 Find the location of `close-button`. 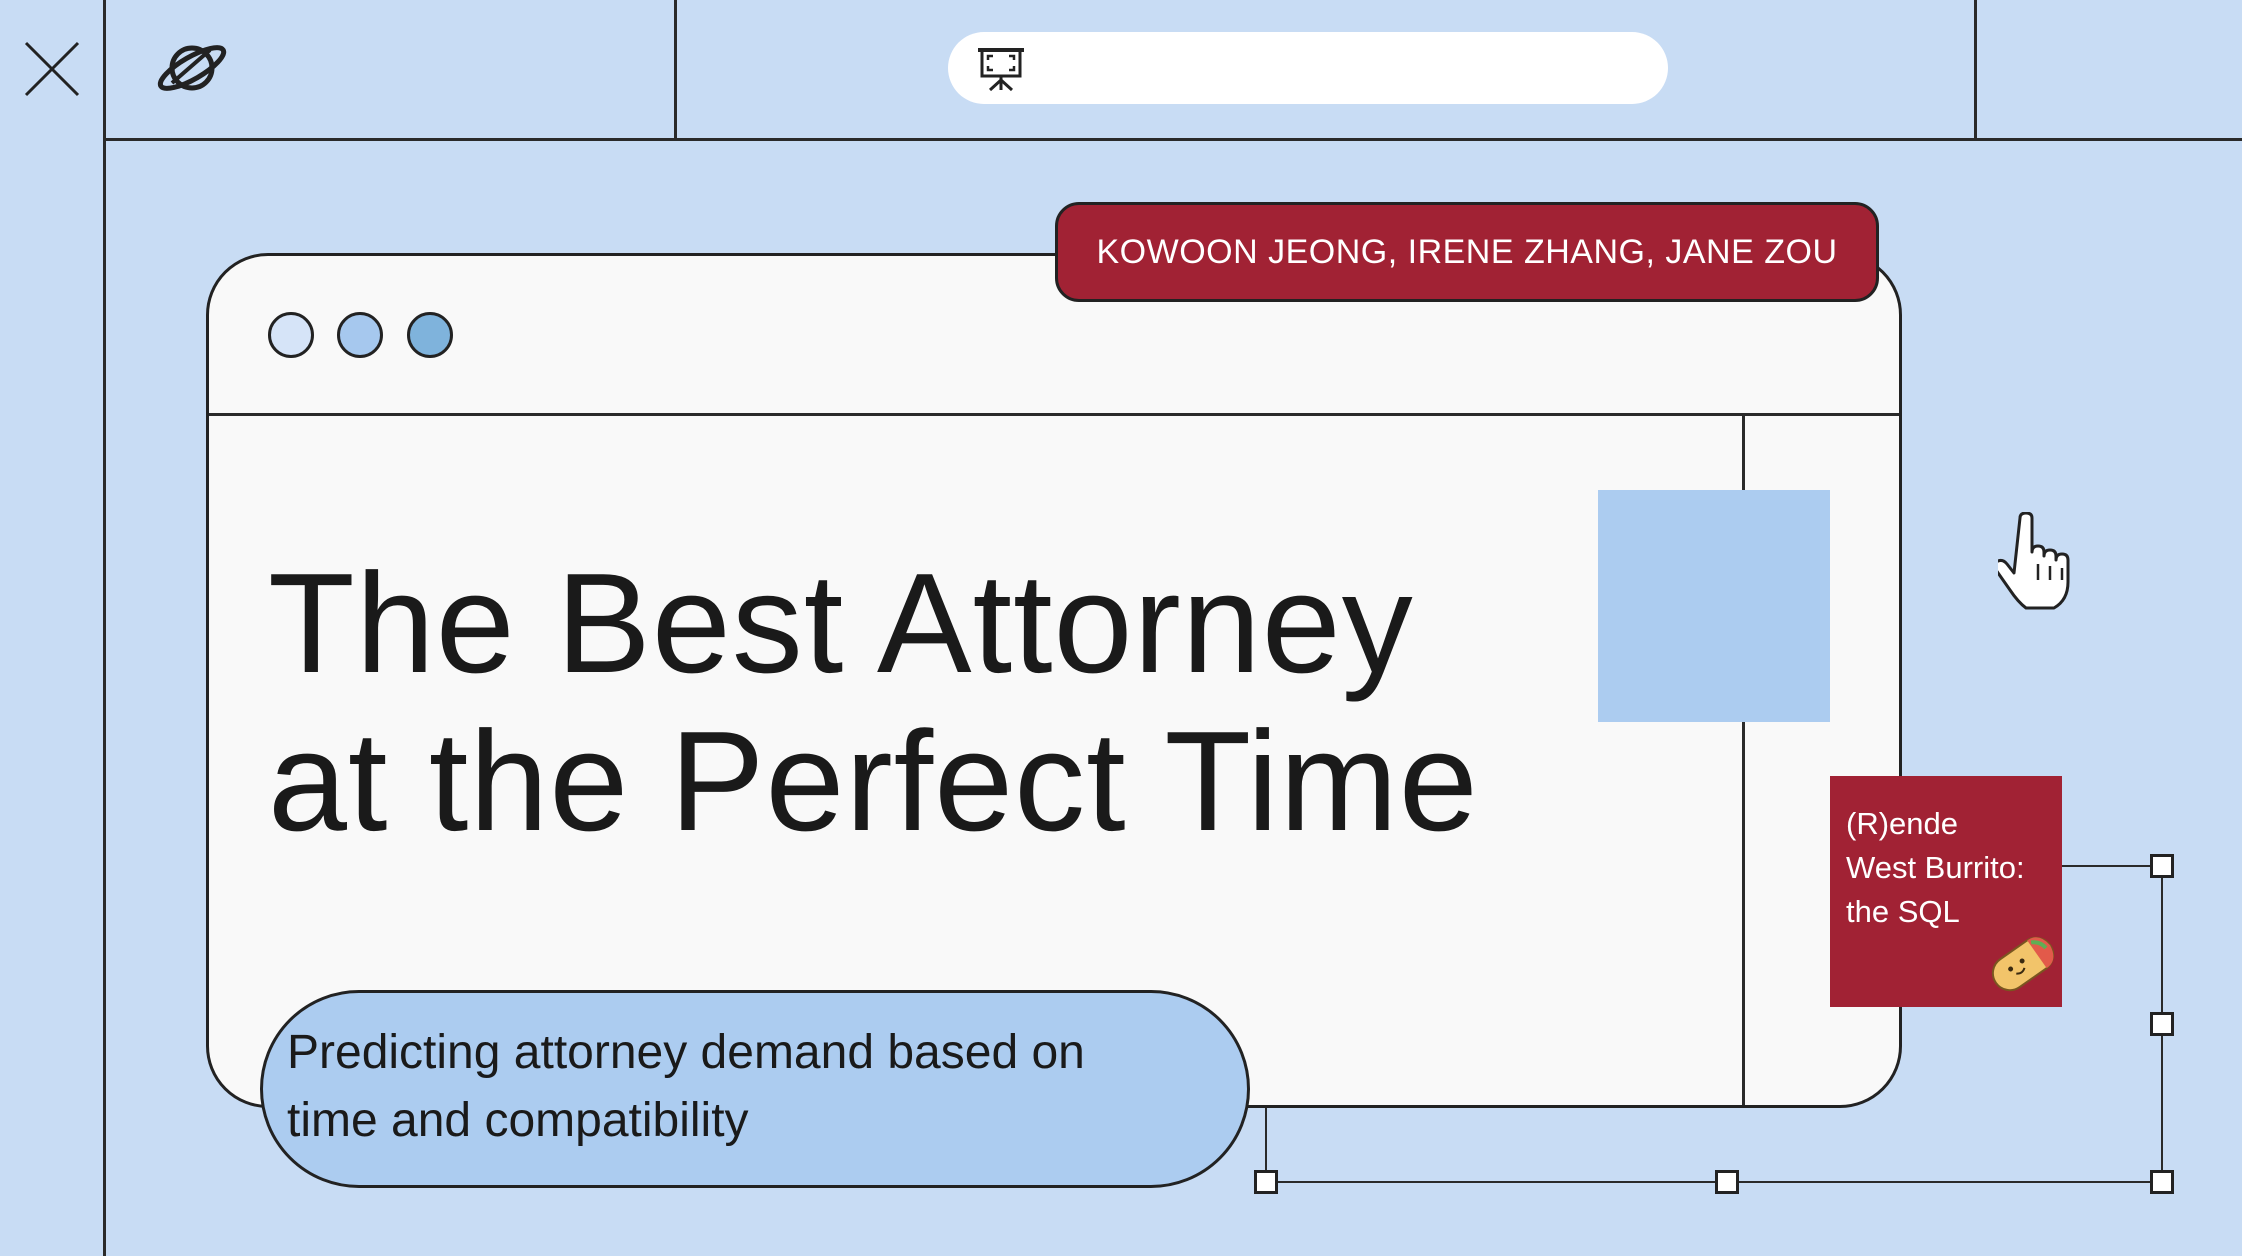

close-button is located at coordinates (52, 69).